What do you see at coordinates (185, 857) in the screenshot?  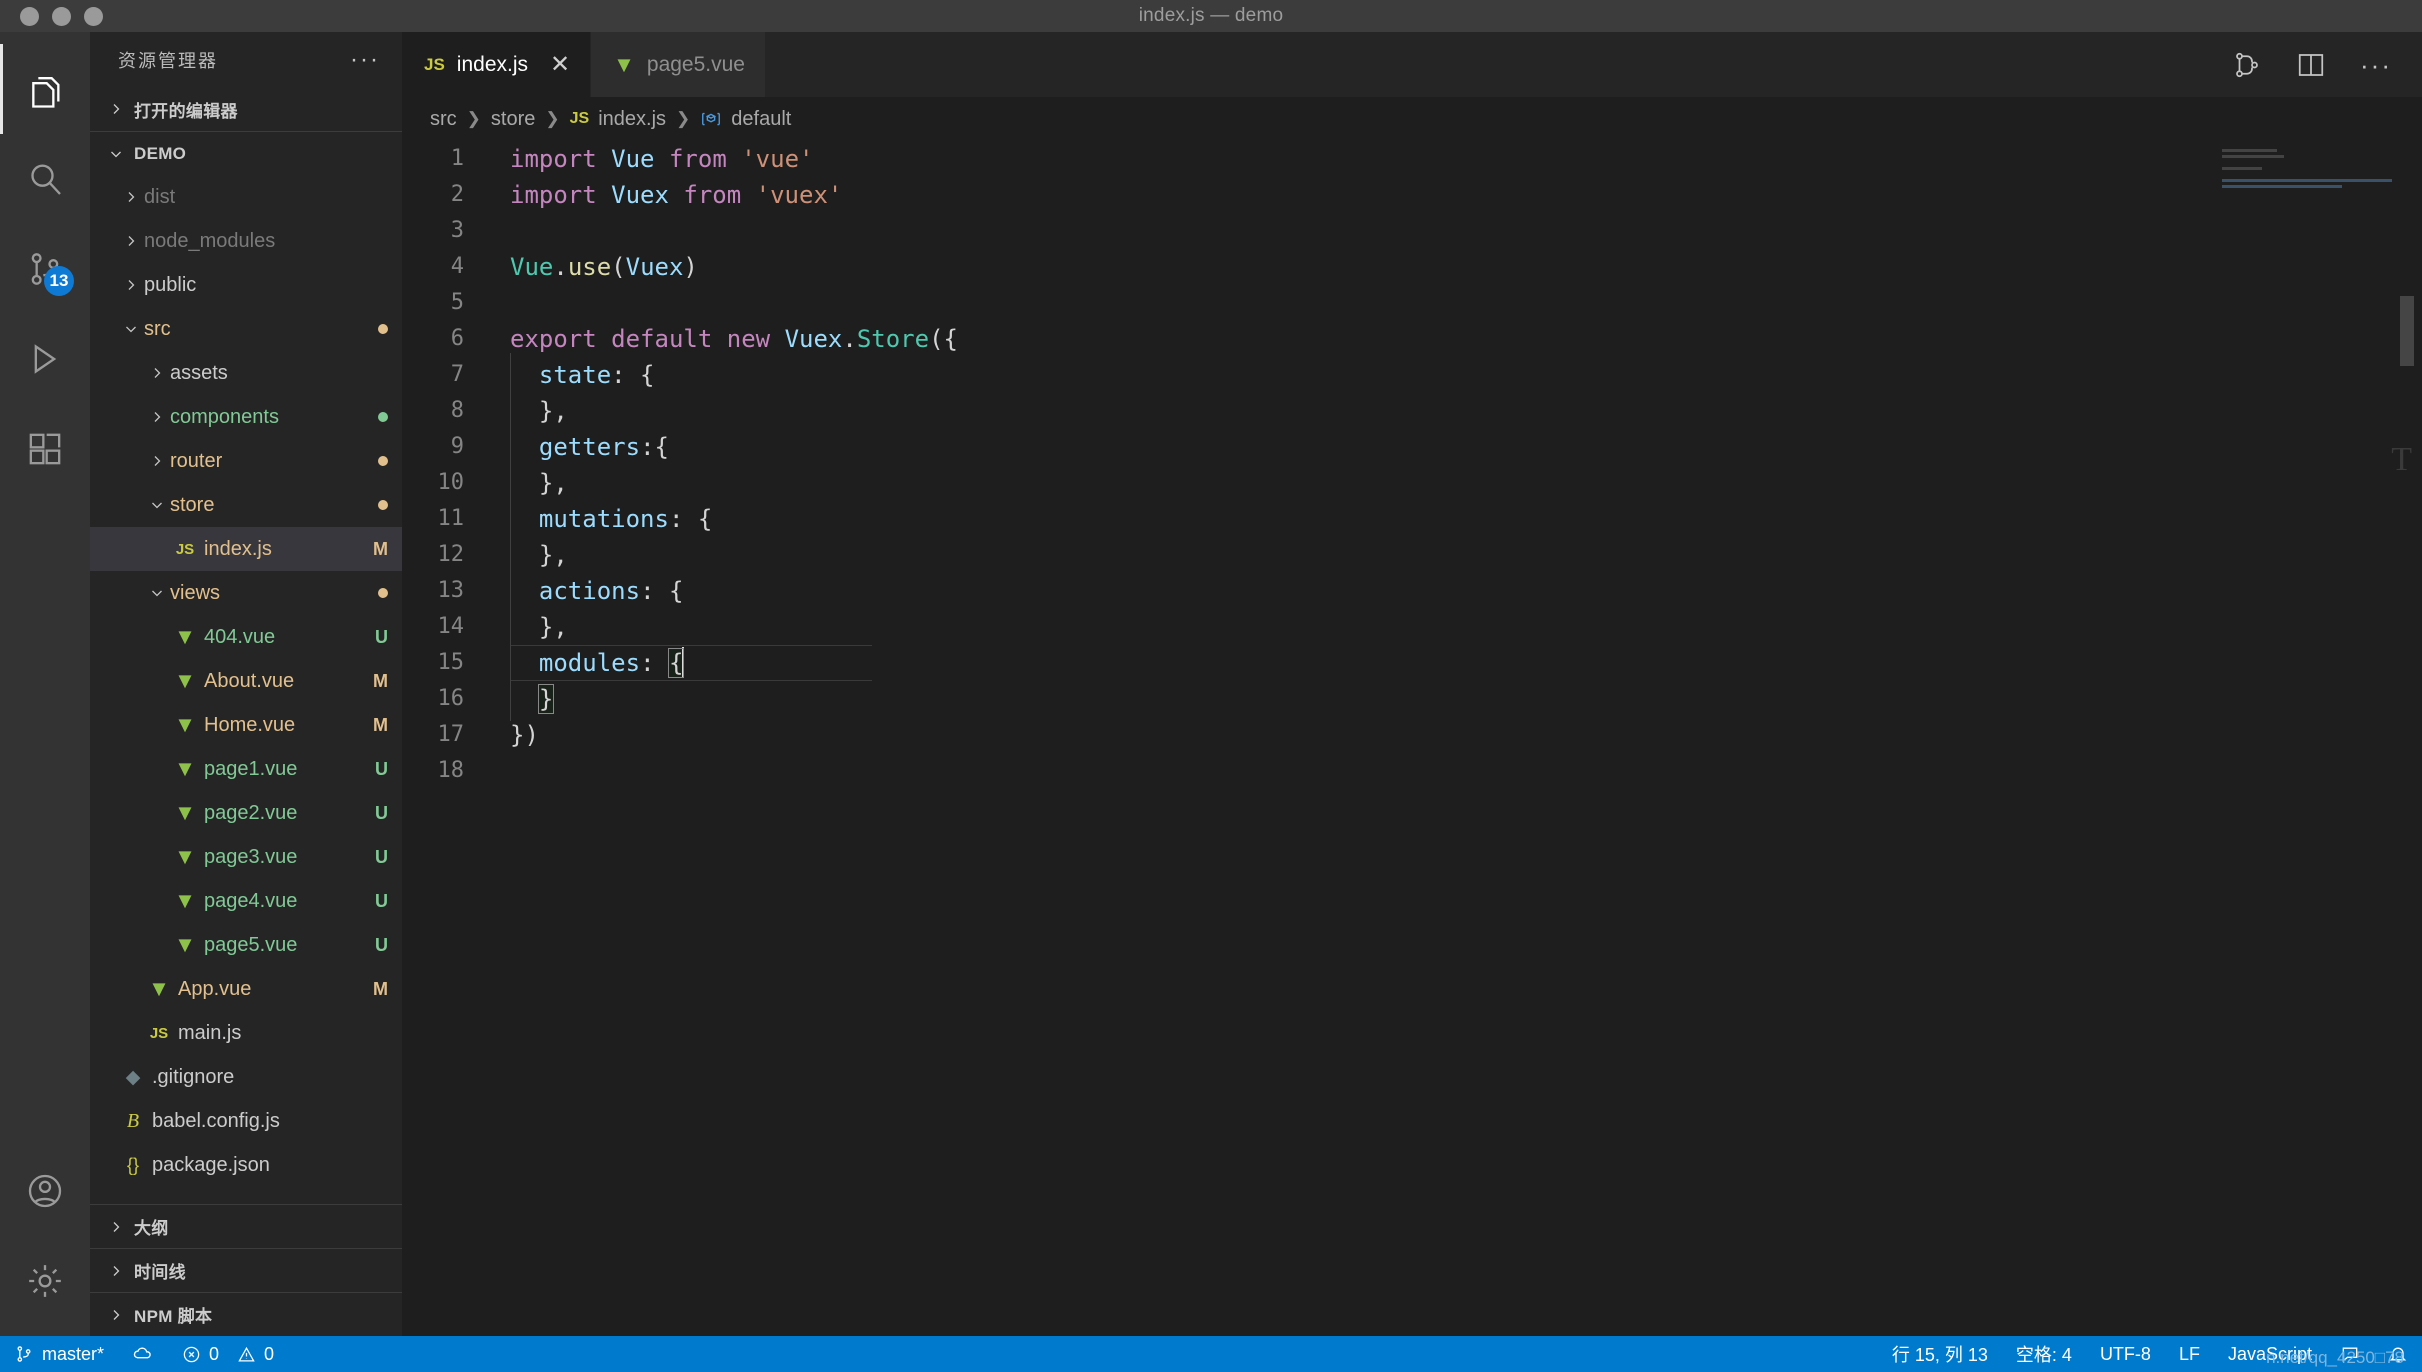 I see `tree-file-icon: ▼` at bounding box center [185, 857].